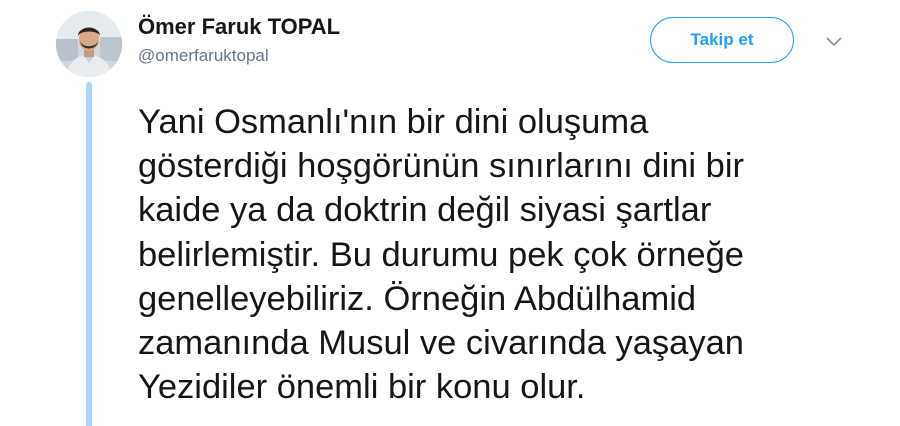 The height and width of the screenshot is (426, 900). Describe the element at coordinates (89, 254) in the screenshot. I see `thread-line` at that location.